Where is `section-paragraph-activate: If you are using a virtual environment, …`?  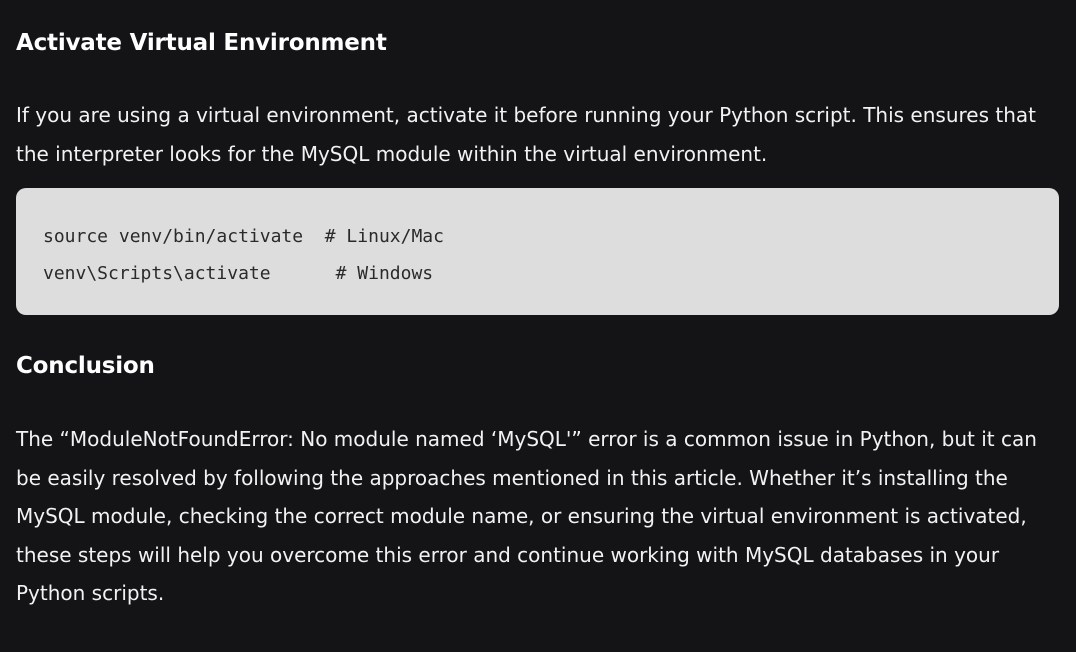 section-paragraph-activate: If you are using a virtual environment, … is located at coordinates (526, 134).